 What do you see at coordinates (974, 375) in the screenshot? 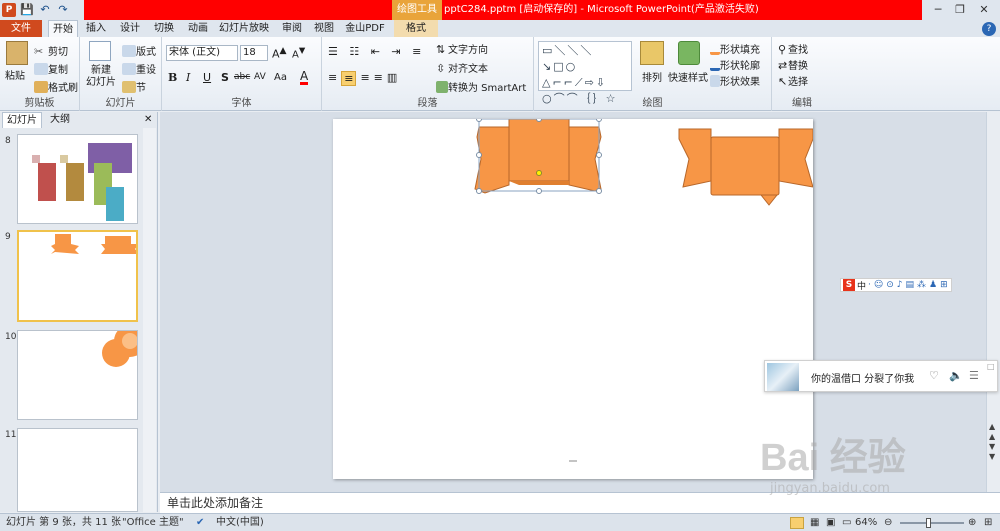
I see `playlist-icon: ☰` at bounding box center [974, 375].